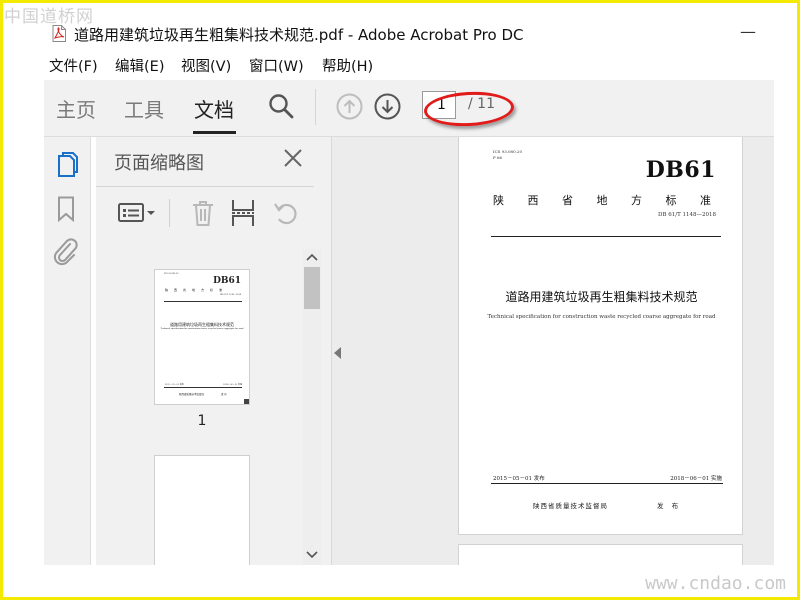 This screenshot has height=600, width=800. Describe the element at coordinates (246, 401) in the screenshot. I see `thumb-resize-handle` at that location.